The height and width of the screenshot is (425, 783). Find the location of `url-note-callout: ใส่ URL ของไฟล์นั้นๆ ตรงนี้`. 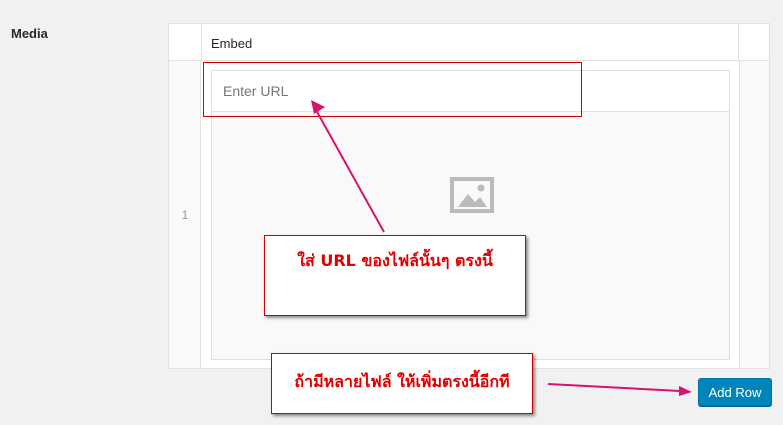

url-note-callout: ใส่ URL ของไฟล์นั้นๆ ตรงนี้ is located at coordinates (395, 275).